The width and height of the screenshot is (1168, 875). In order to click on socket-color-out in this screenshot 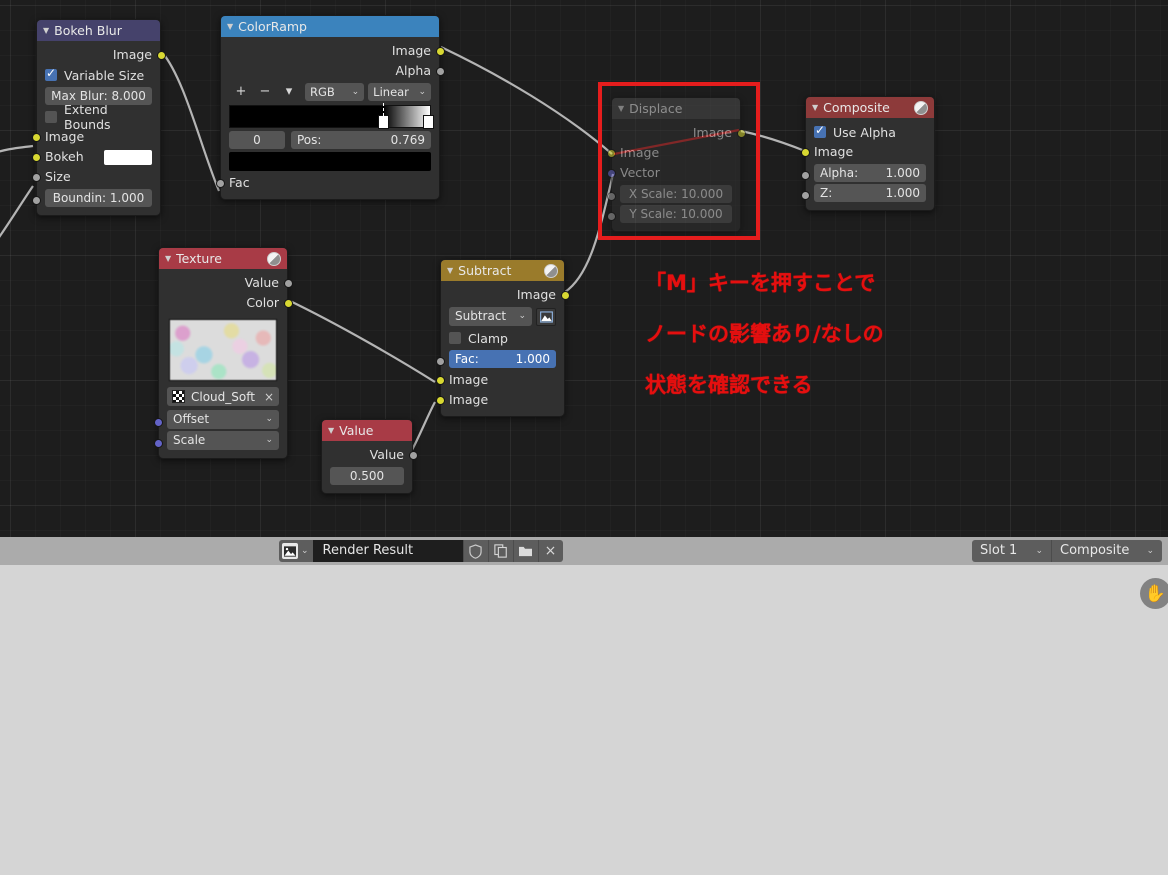, I will do `click(288, 303)`.